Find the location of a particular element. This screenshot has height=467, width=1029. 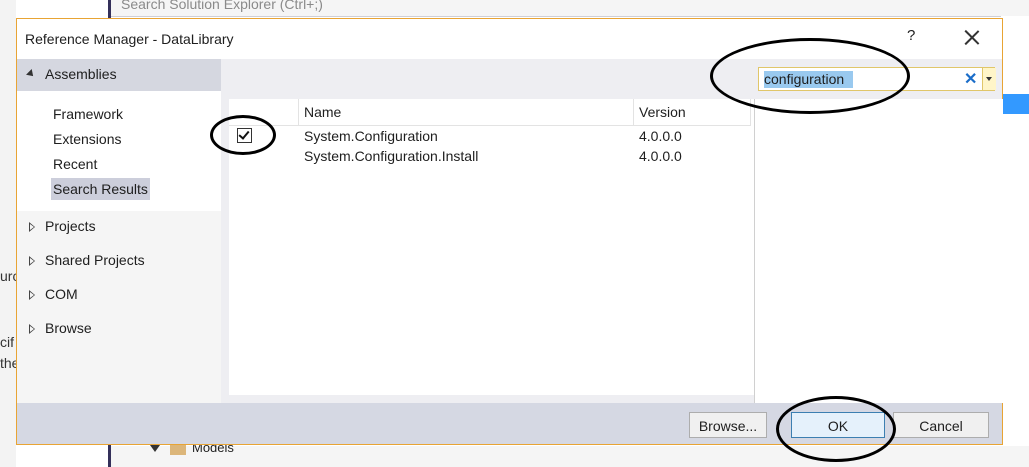

nav-browse-label: Browse is located at coordinates (68, 328).